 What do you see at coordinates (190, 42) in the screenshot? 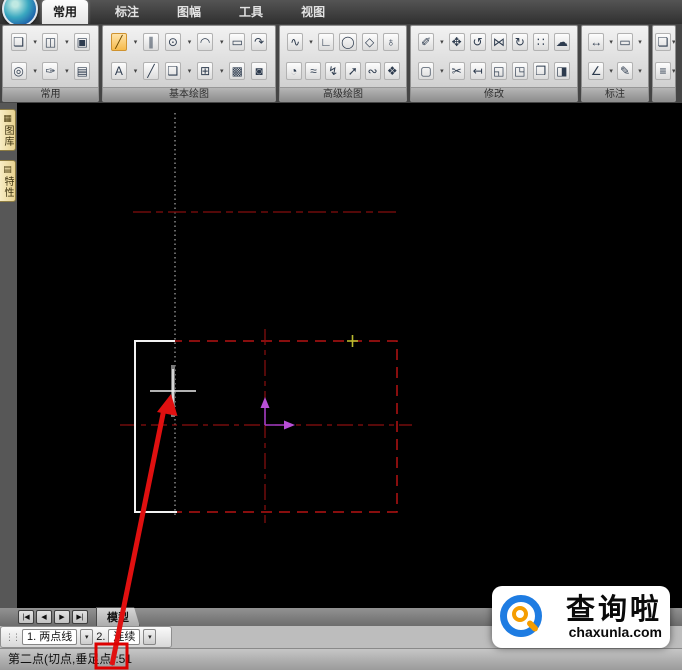
I see `circle-dropdown-icon: ▾` at bounding box center [190, 42].